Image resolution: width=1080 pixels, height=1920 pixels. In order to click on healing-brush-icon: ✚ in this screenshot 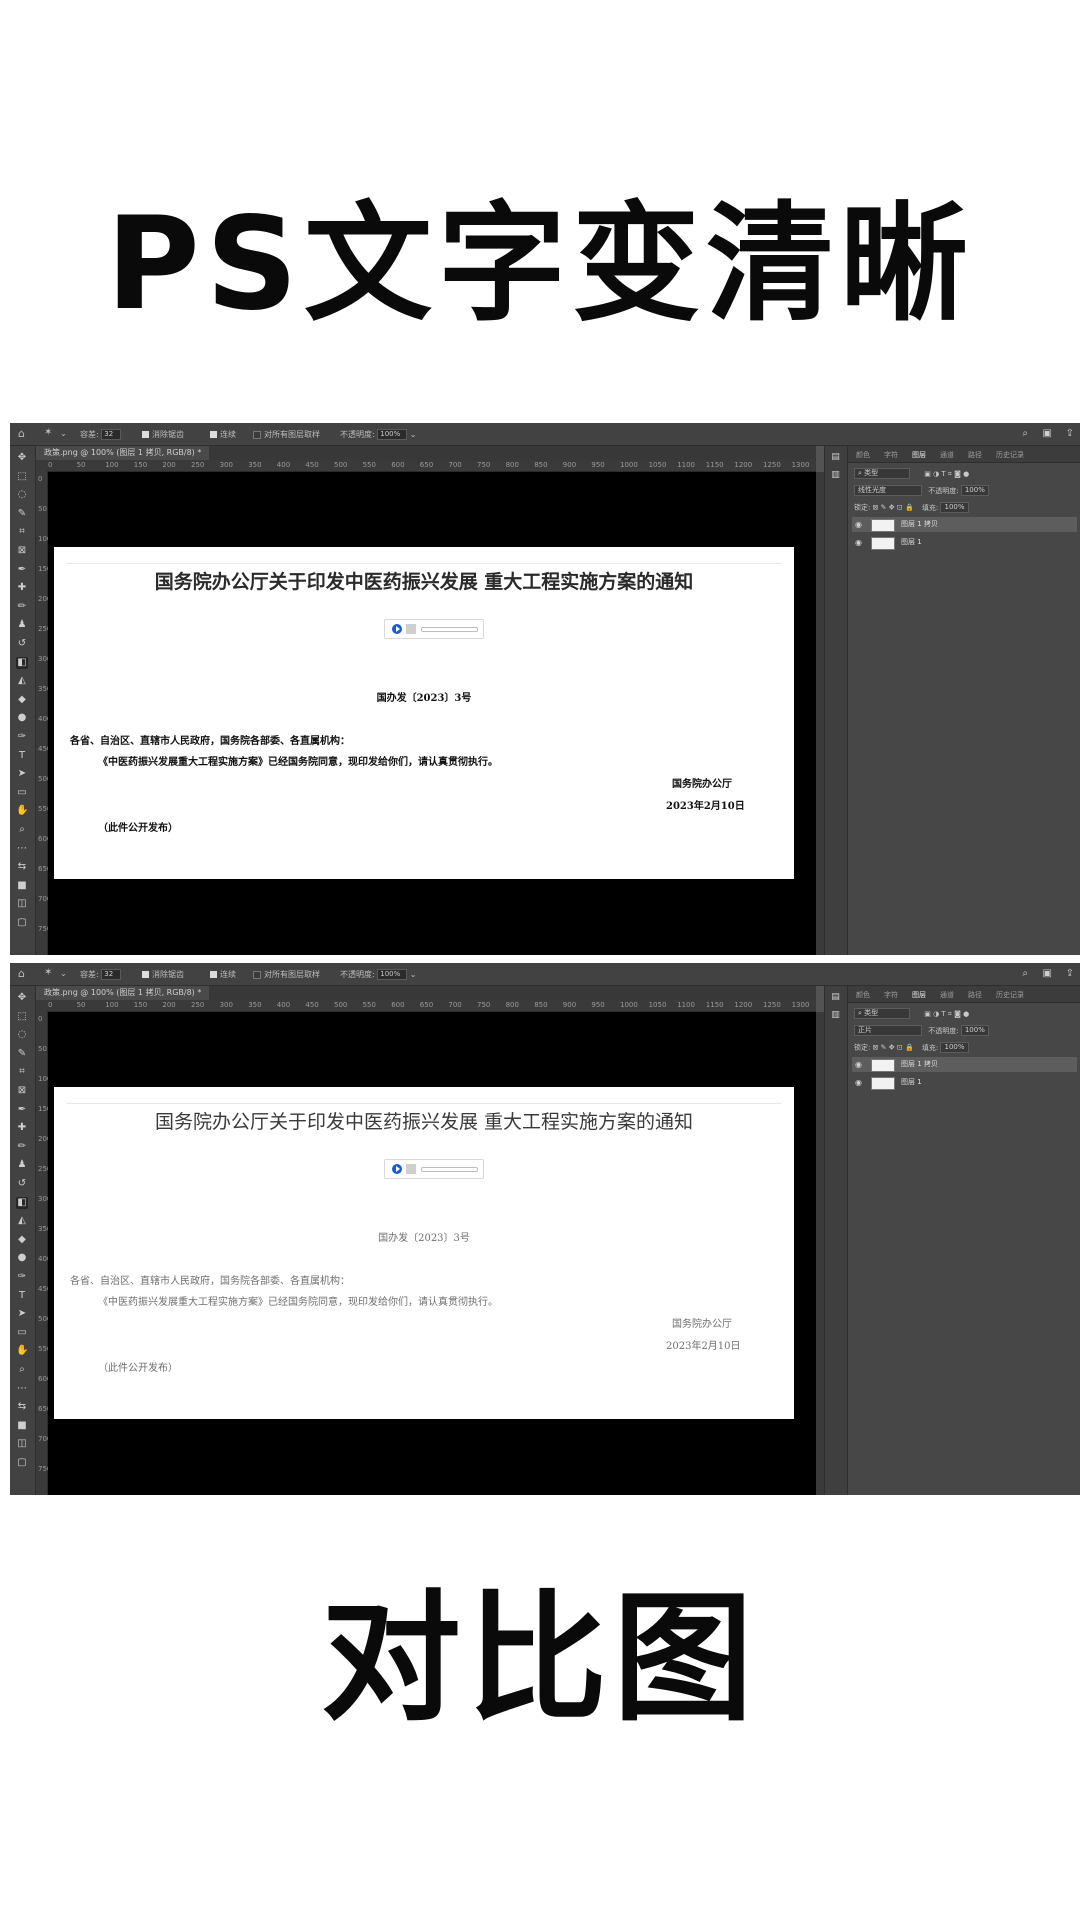, I will do `click(22, 588)`.